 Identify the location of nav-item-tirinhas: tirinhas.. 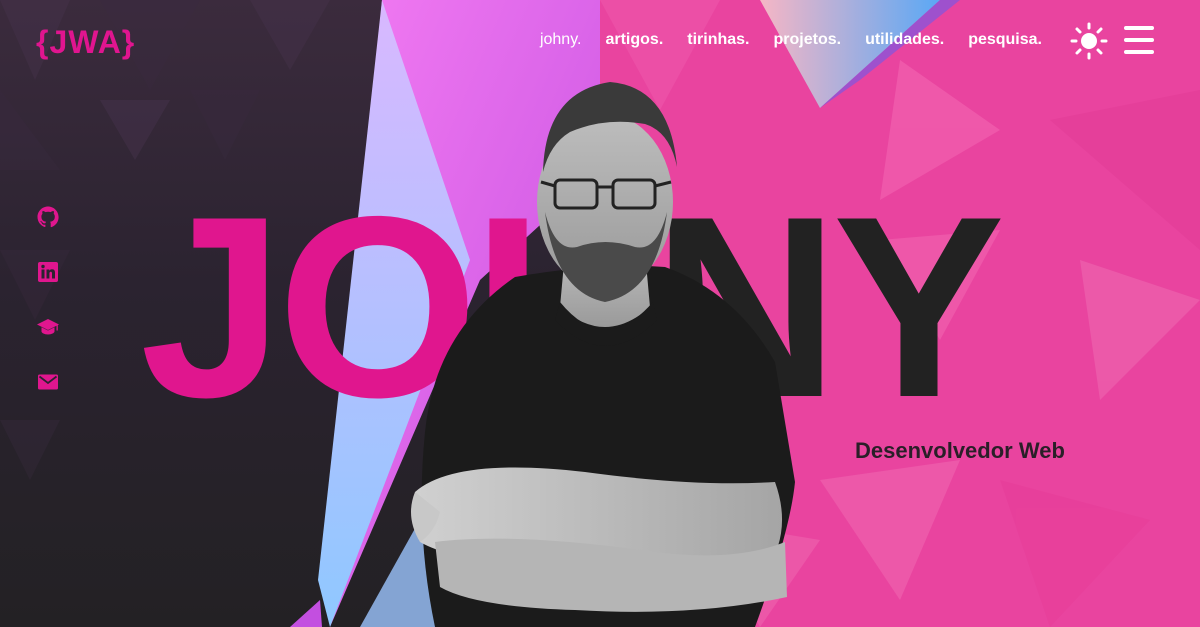
(718, 40).